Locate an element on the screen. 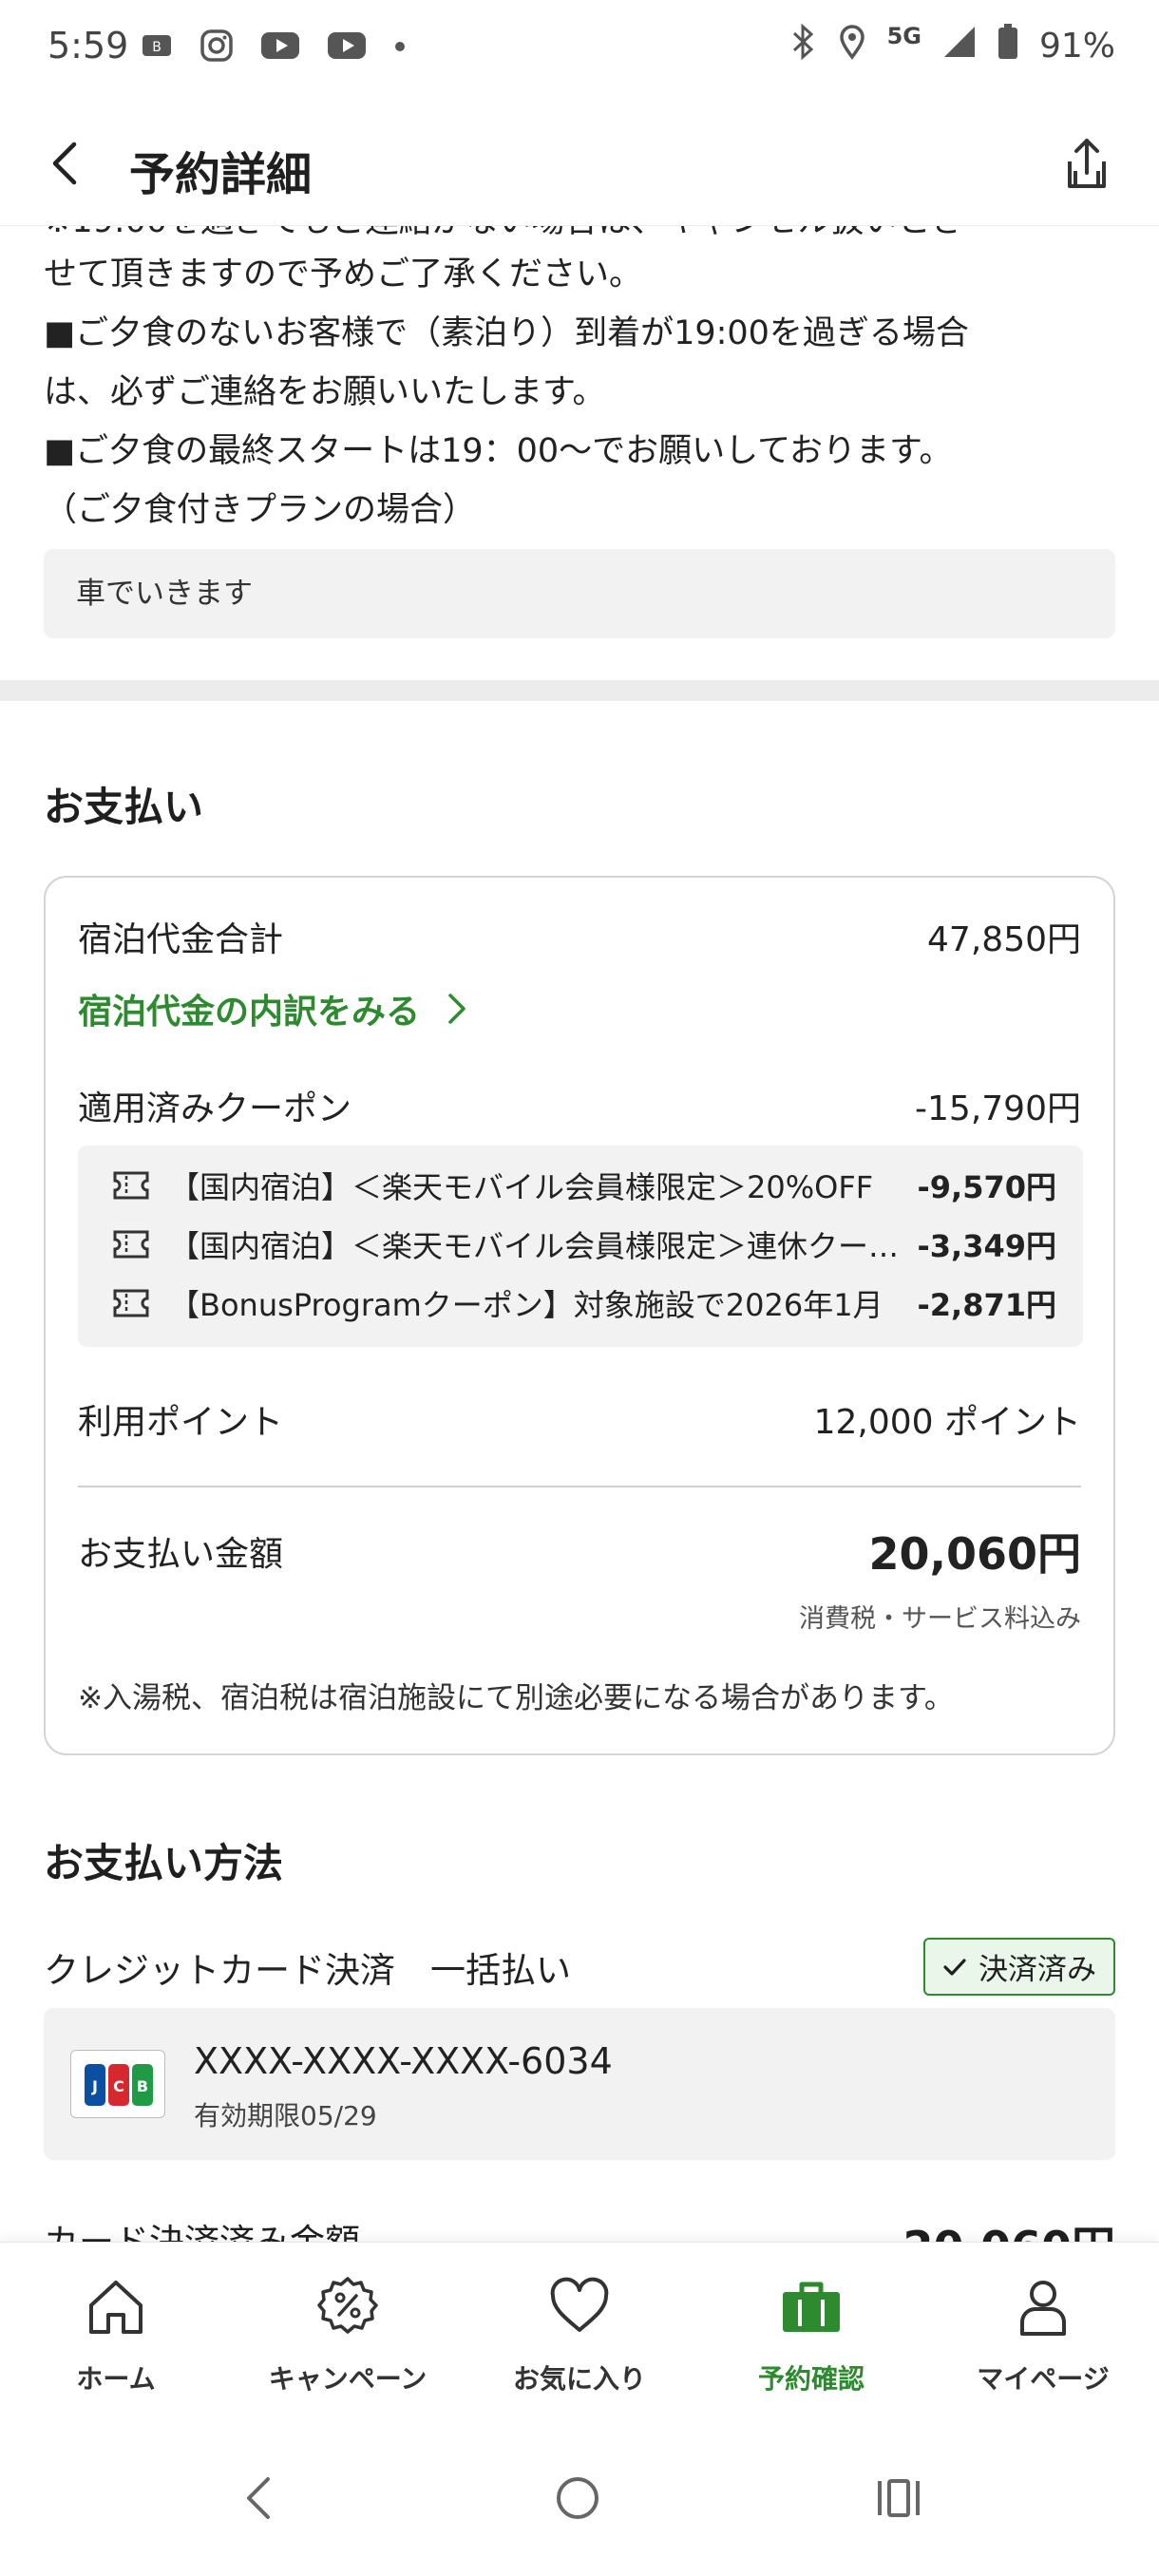  app-notification-icon: B is located at coordinates (157, 47).